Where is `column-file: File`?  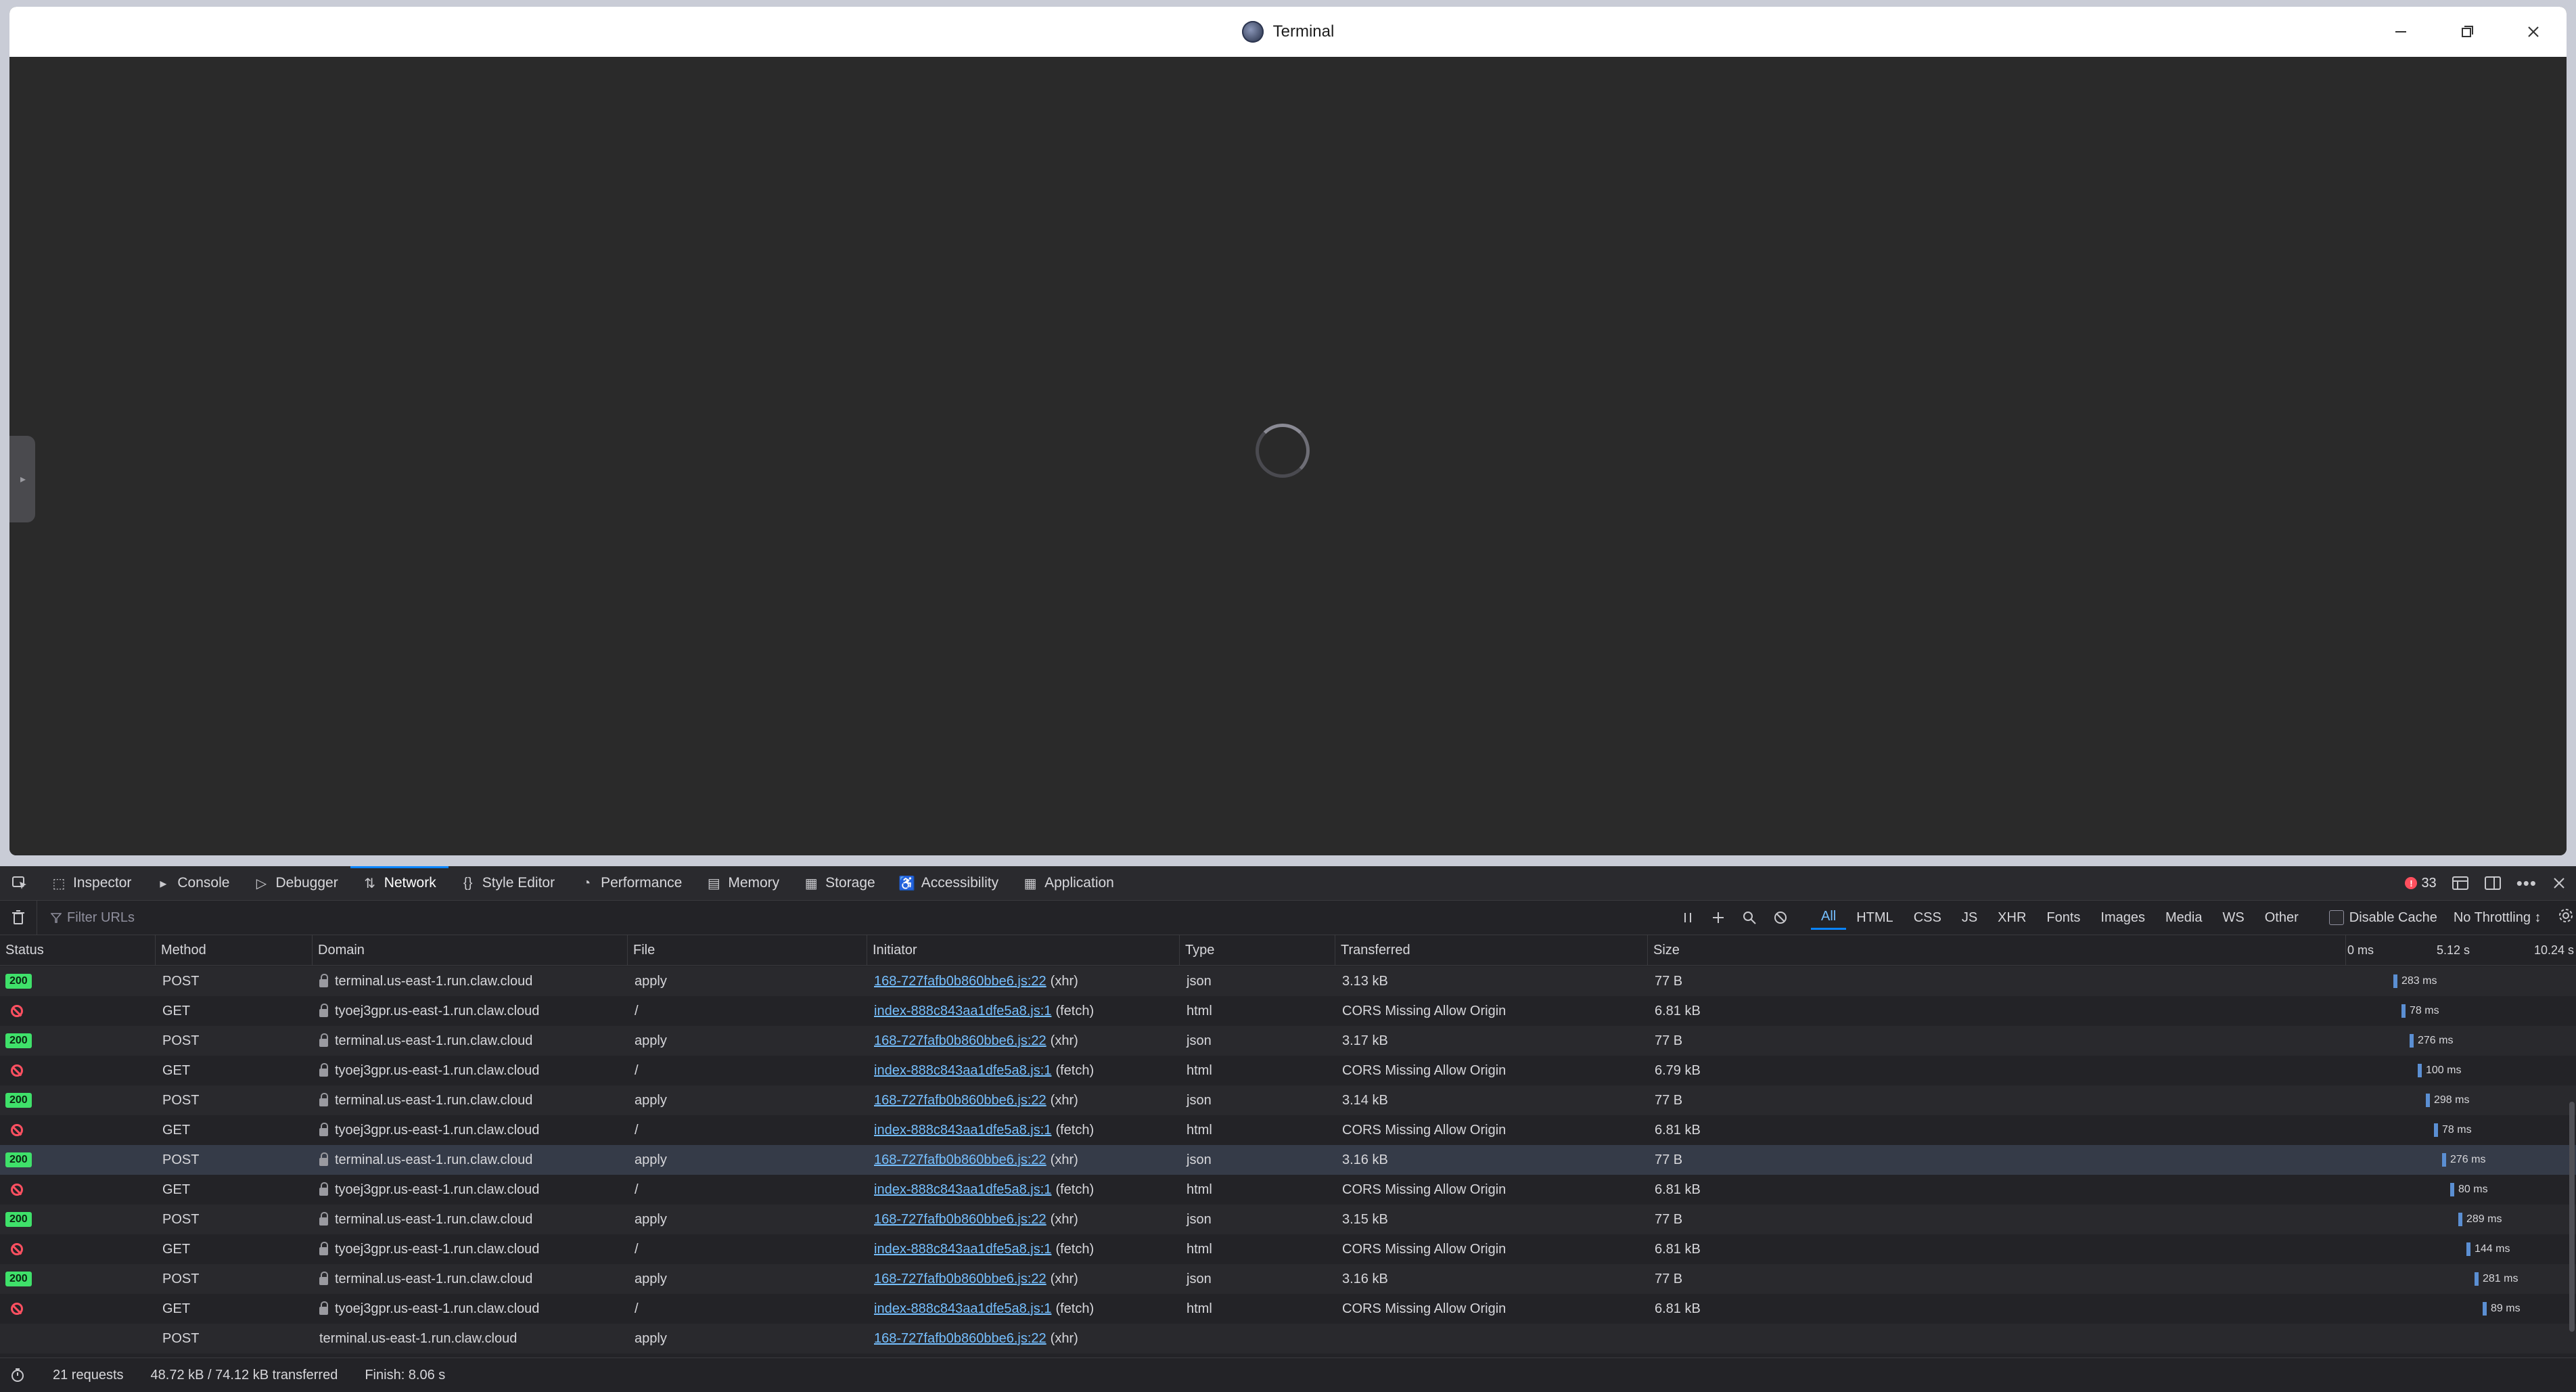
column-file: File is located at coordinates (747, 950).